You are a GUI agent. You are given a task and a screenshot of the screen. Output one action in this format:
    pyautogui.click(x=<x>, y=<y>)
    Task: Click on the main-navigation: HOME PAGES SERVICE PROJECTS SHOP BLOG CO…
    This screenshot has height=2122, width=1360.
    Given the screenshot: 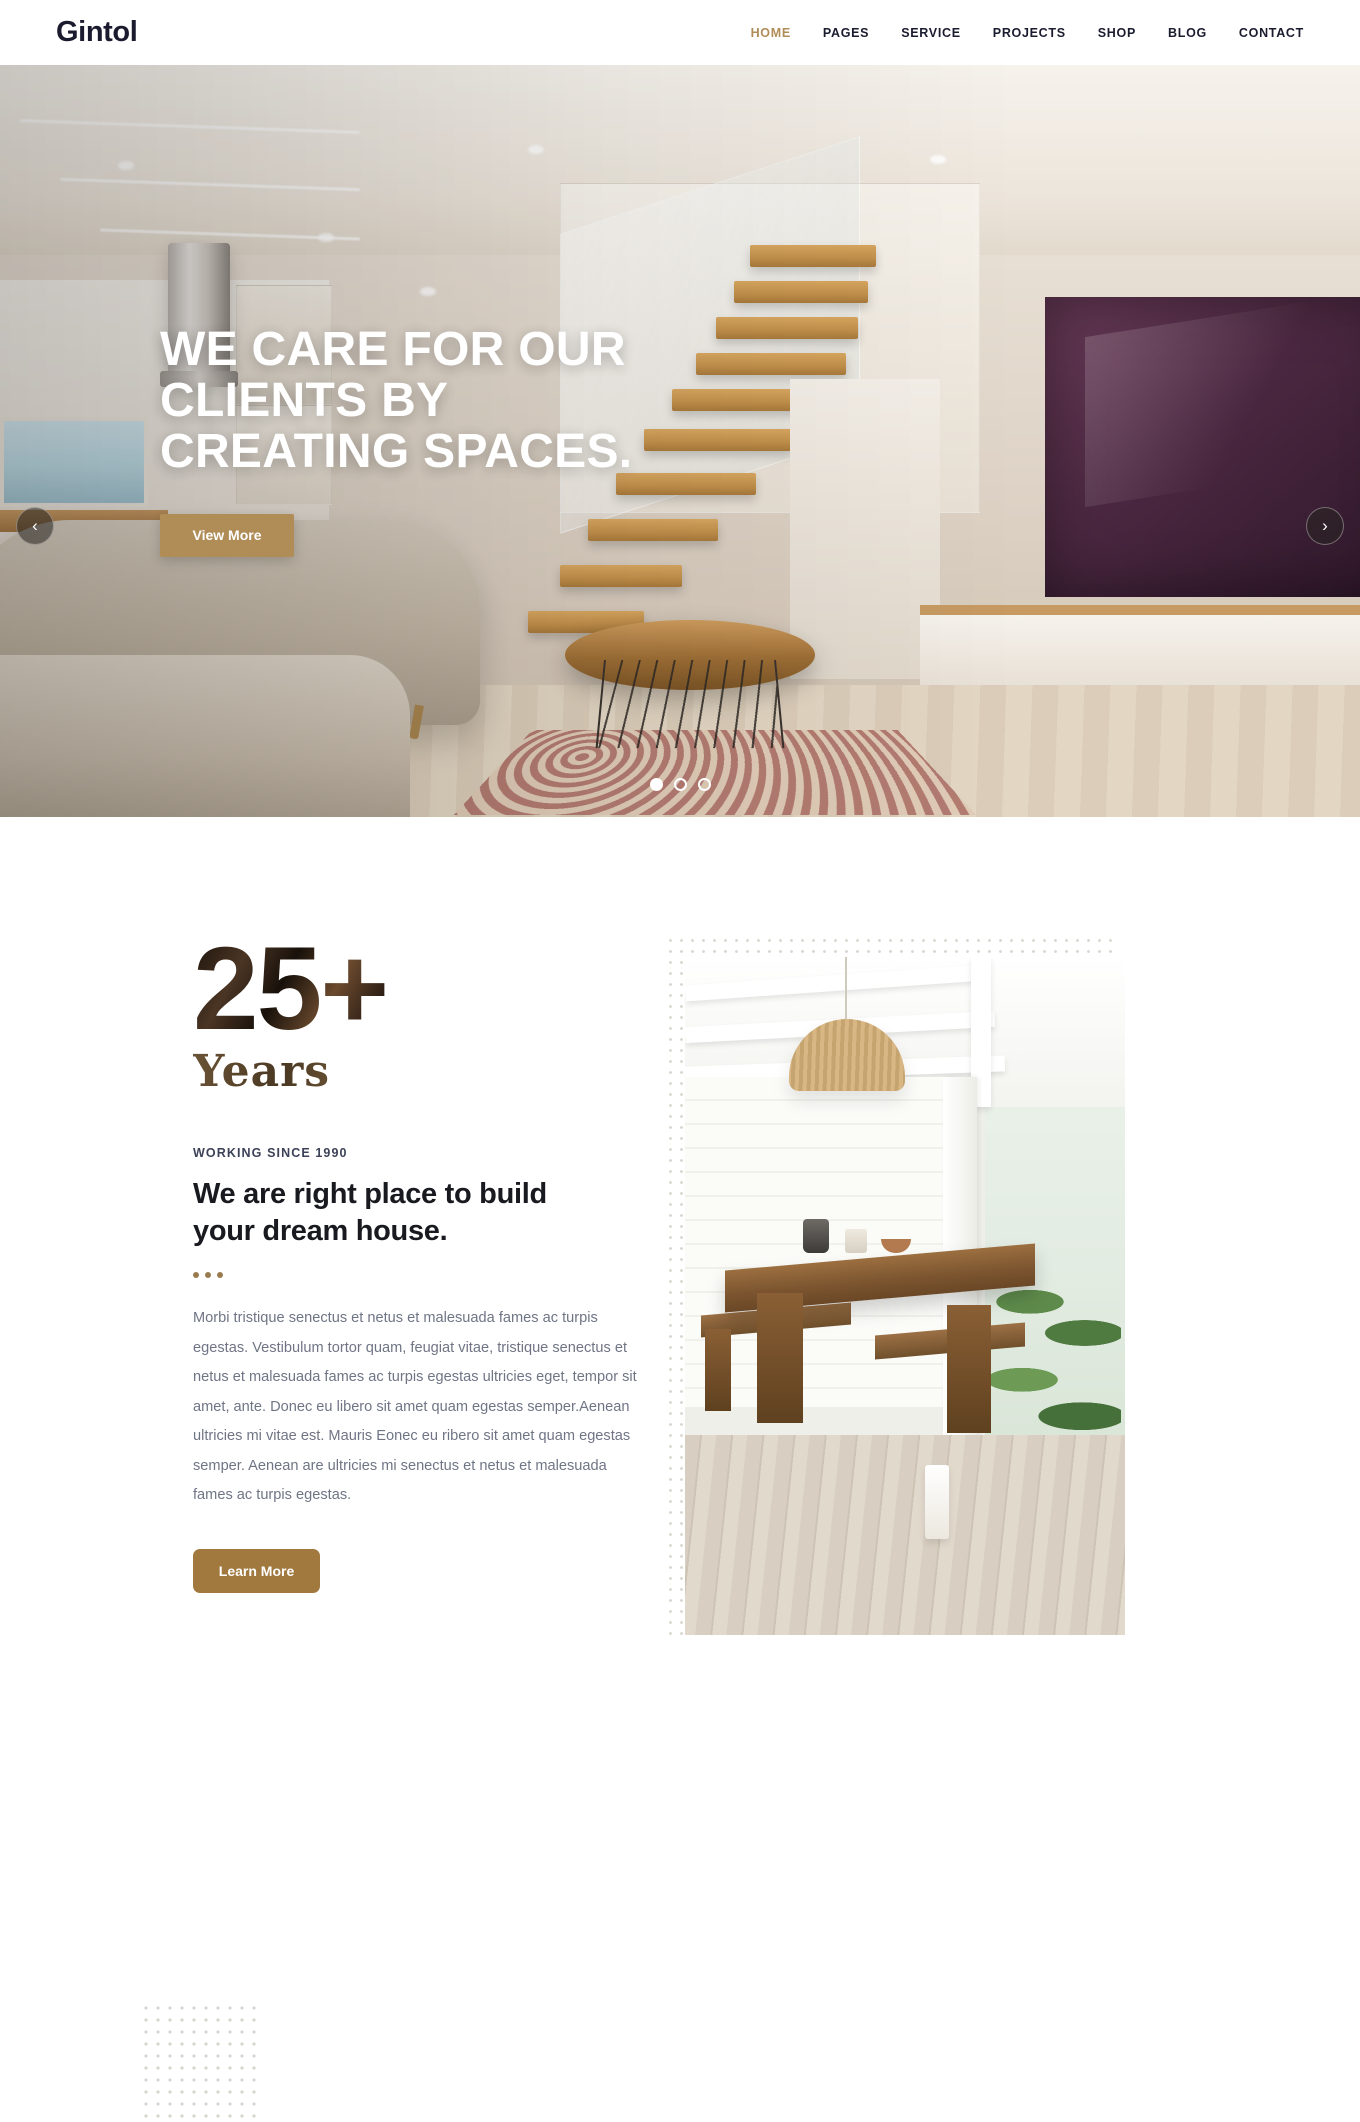 What is the action you would take?
    pyautogui.click(x=1027, y=33)
    